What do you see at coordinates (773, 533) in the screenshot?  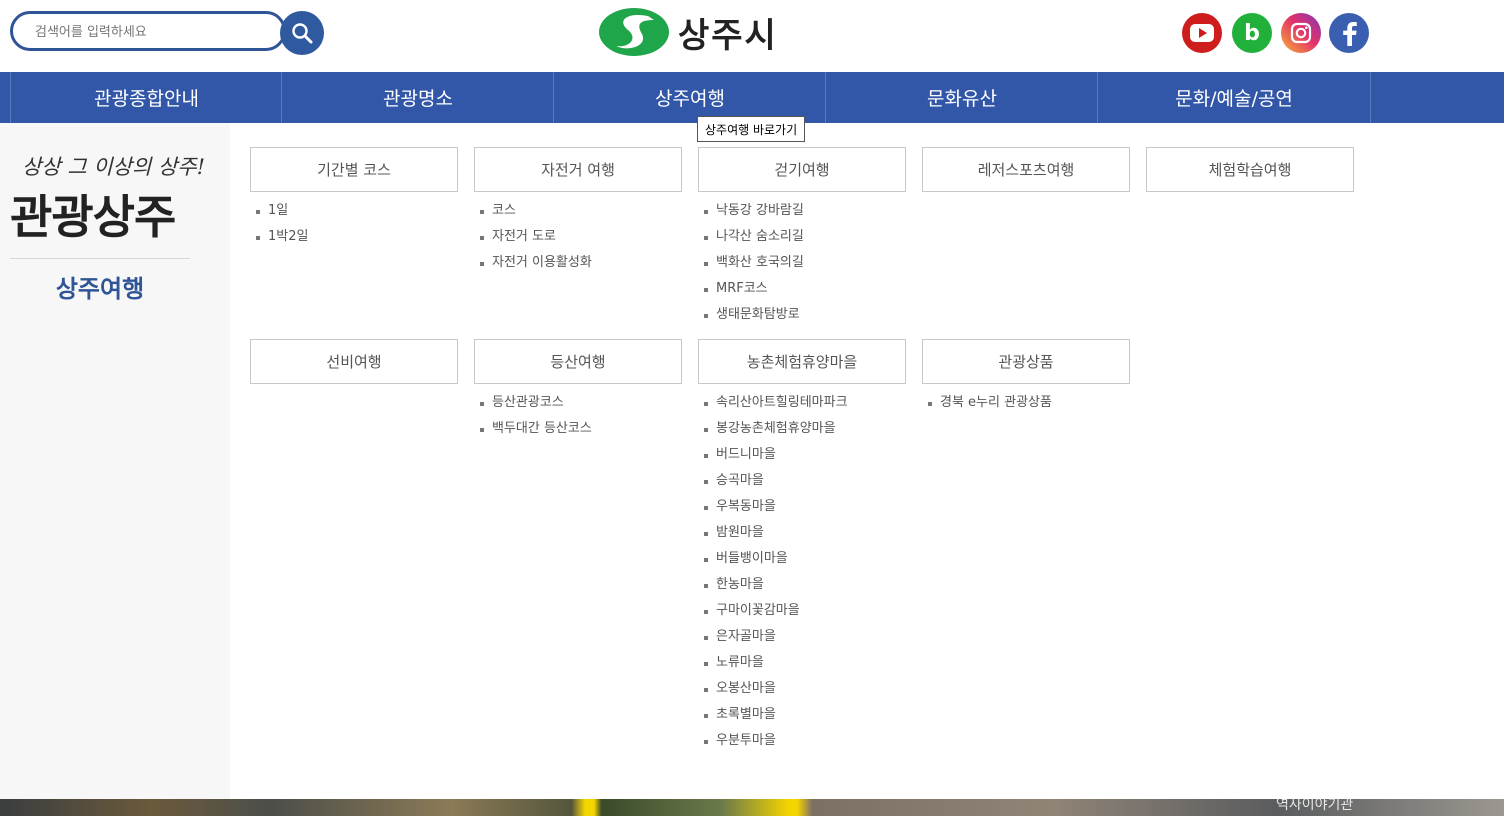 I see `submenu-item: 밤원마을` at bounding box center [773, 533].